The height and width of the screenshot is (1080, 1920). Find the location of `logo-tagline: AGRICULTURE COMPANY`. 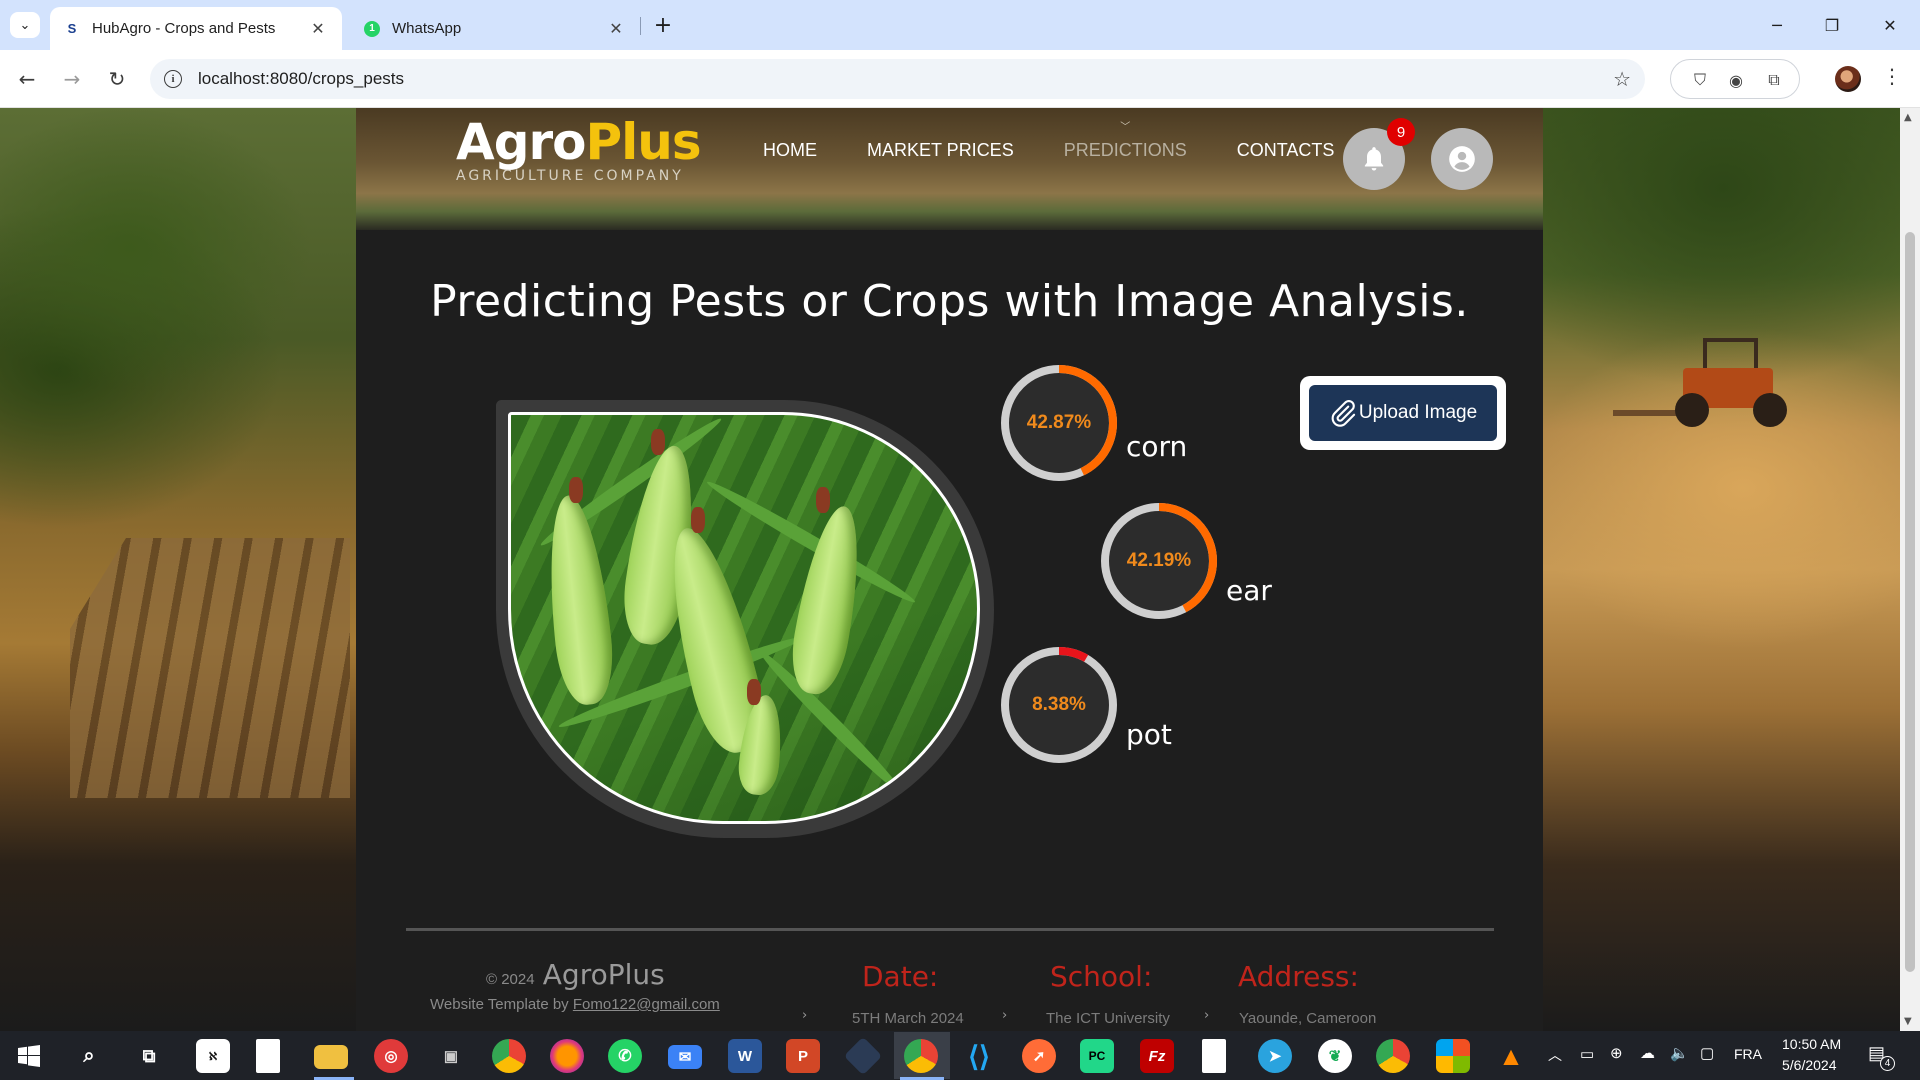

logo-tagline: AGRICULTURE COMPANY is located at coordinates (570, 176).